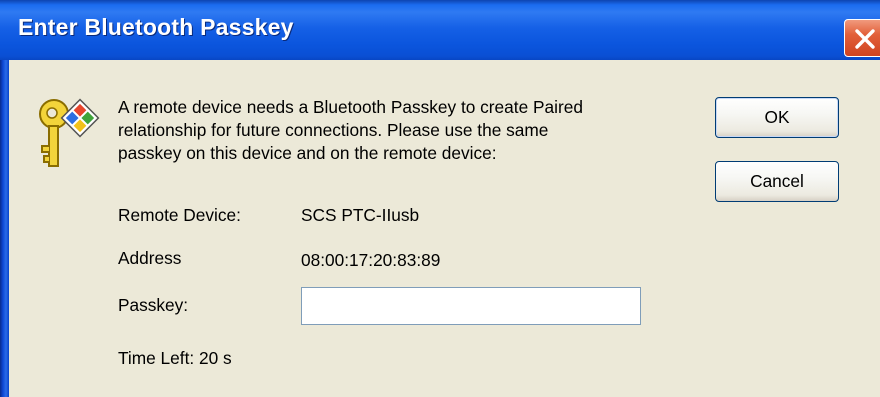 The image size is (880, 397). Describe the element at coordinates (371, 260) in the screenshot. I see `address-value: 08:00:17:20:83:89` at that location.